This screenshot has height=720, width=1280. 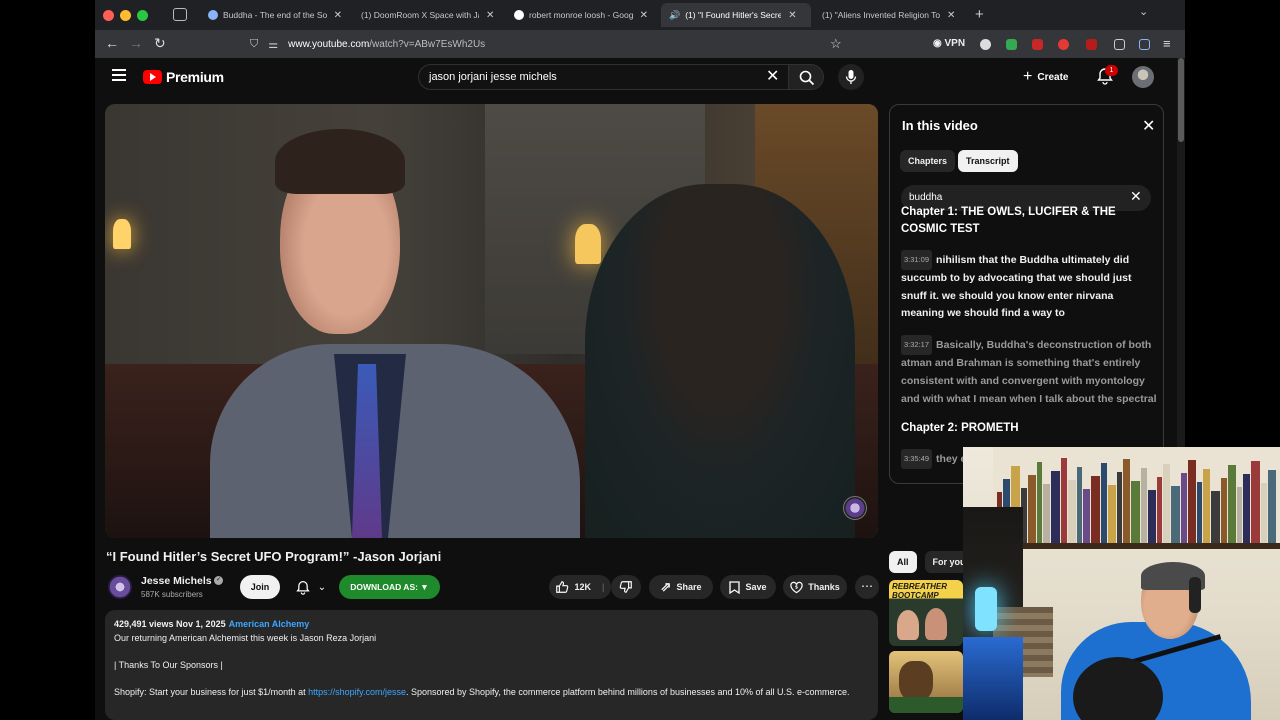 What do you see at coordinates (303, 587) in the screenshot?
I see `bell-icon` at bounding box center [303, 587].